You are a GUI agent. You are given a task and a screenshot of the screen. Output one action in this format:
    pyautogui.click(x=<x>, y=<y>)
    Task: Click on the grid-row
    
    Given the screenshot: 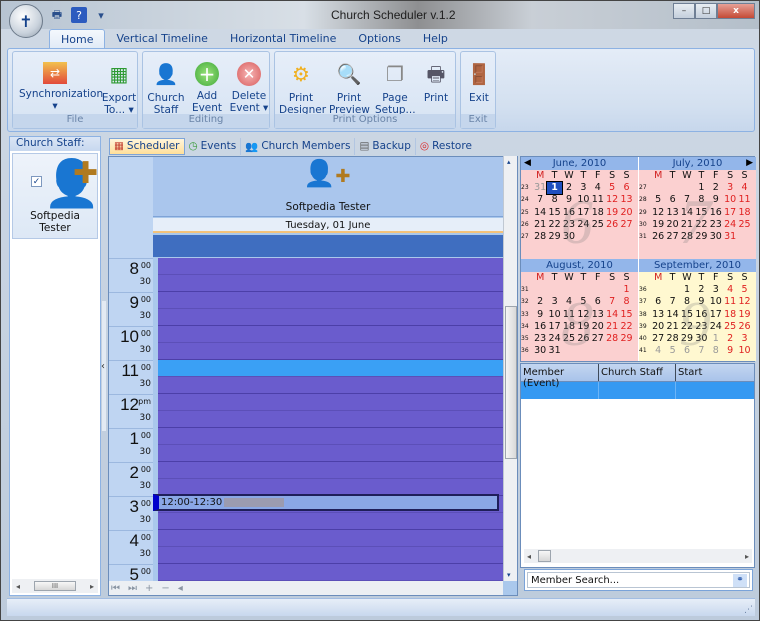 What is the action you would take?
    pyautogui.click(x=637, y=390)
    